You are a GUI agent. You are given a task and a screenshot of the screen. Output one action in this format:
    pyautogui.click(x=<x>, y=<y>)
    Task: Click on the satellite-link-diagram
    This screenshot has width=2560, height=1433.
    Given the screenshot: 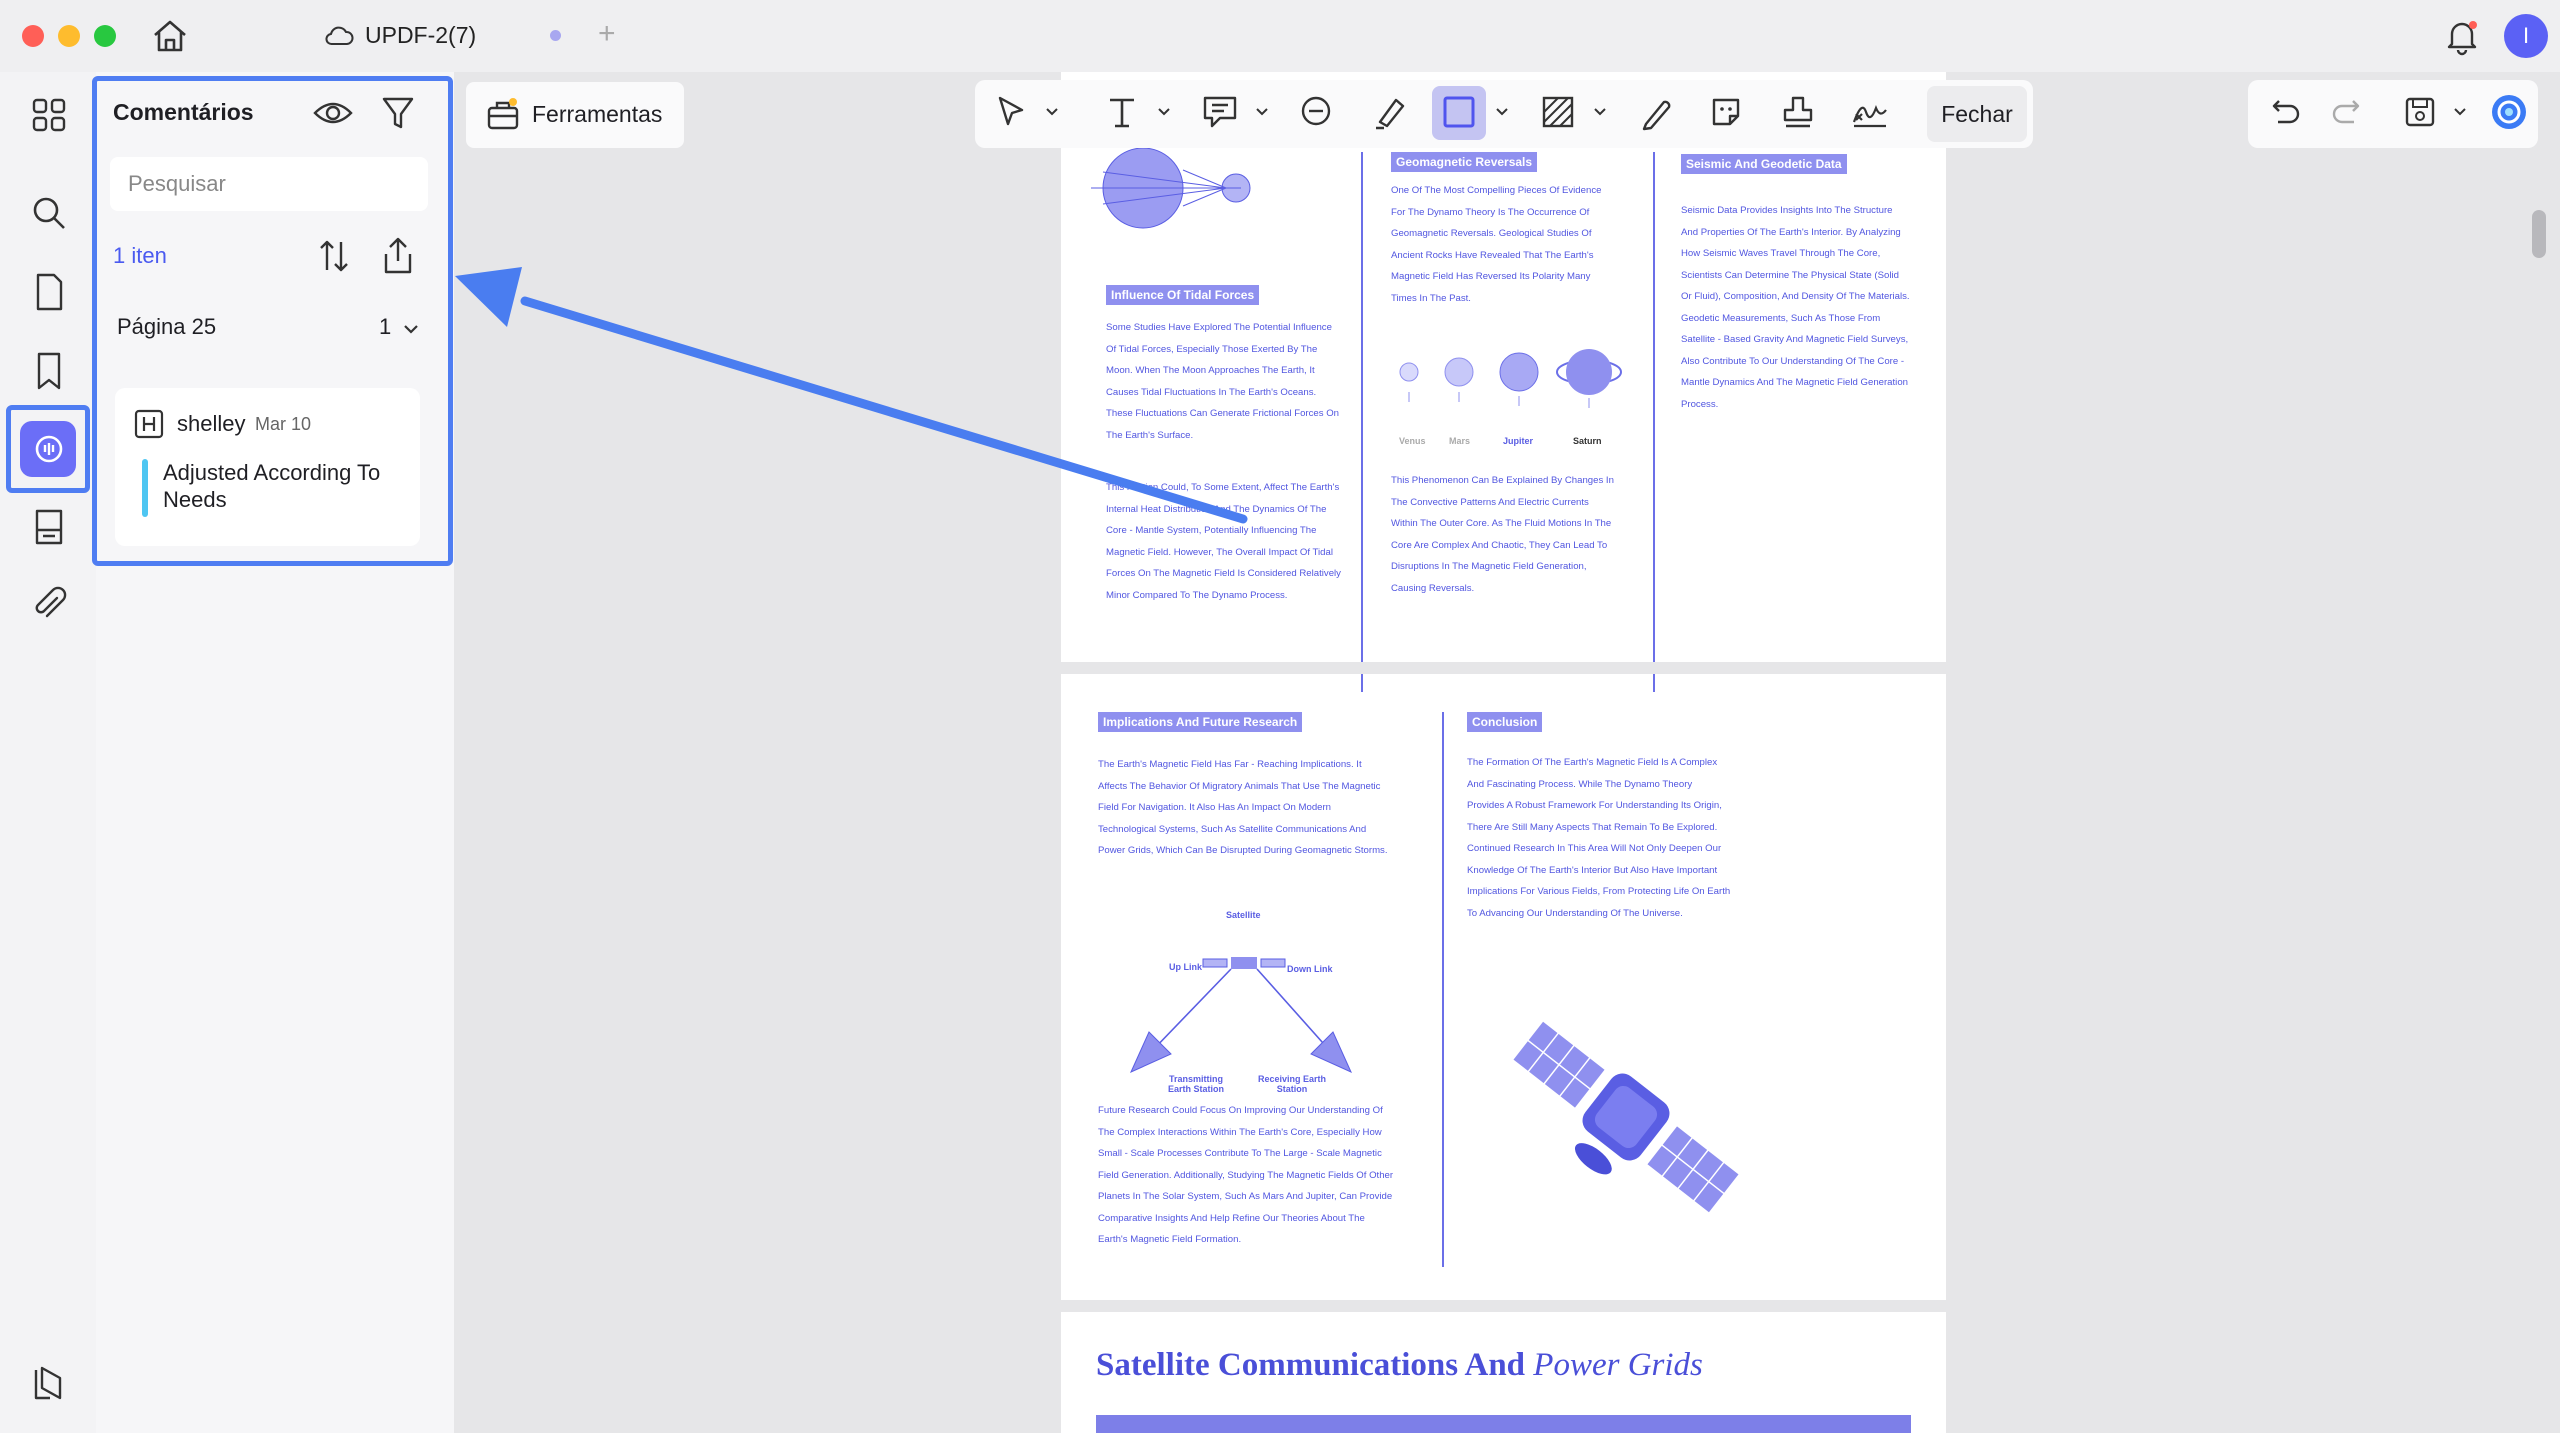 What is the action you would take?
    pyautogui.click(x=1241, y=1015)
    